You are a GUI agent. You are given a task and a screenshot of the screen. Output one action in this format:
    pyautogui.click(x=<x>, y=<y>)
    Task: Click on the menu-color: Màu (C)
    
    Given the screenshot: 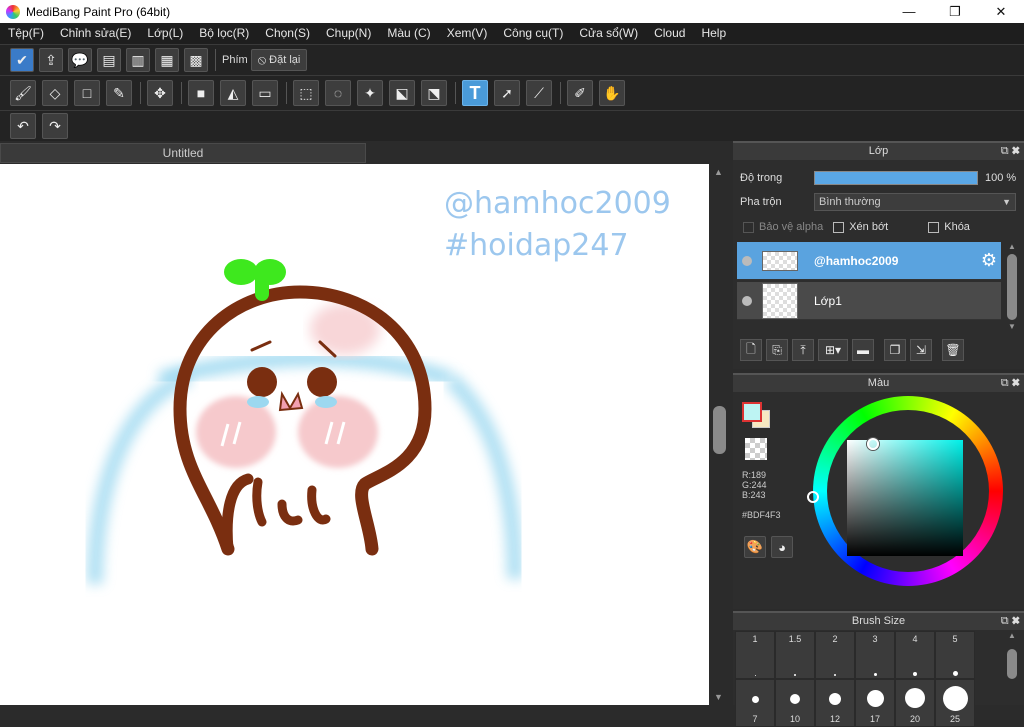 What is the action you would take?
    pyautogui.click(x=408, y=33)
    